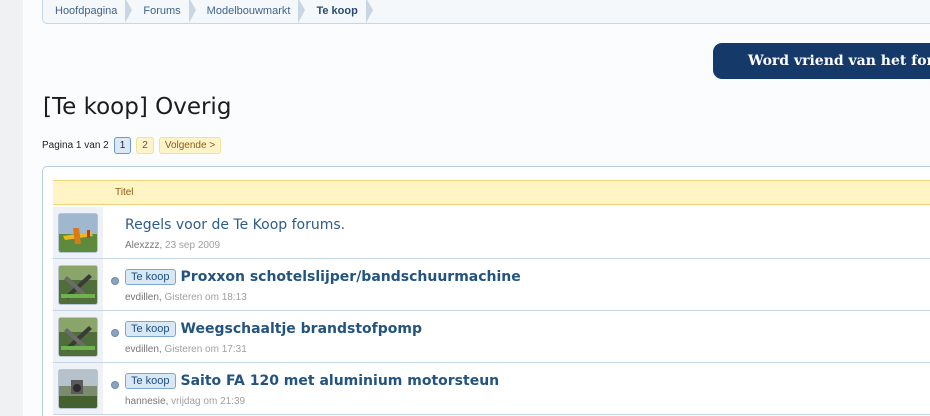  Describe the element at coordinates (190, 145) in the screenshot. I see `next-page-link: Volgende >` at that location.